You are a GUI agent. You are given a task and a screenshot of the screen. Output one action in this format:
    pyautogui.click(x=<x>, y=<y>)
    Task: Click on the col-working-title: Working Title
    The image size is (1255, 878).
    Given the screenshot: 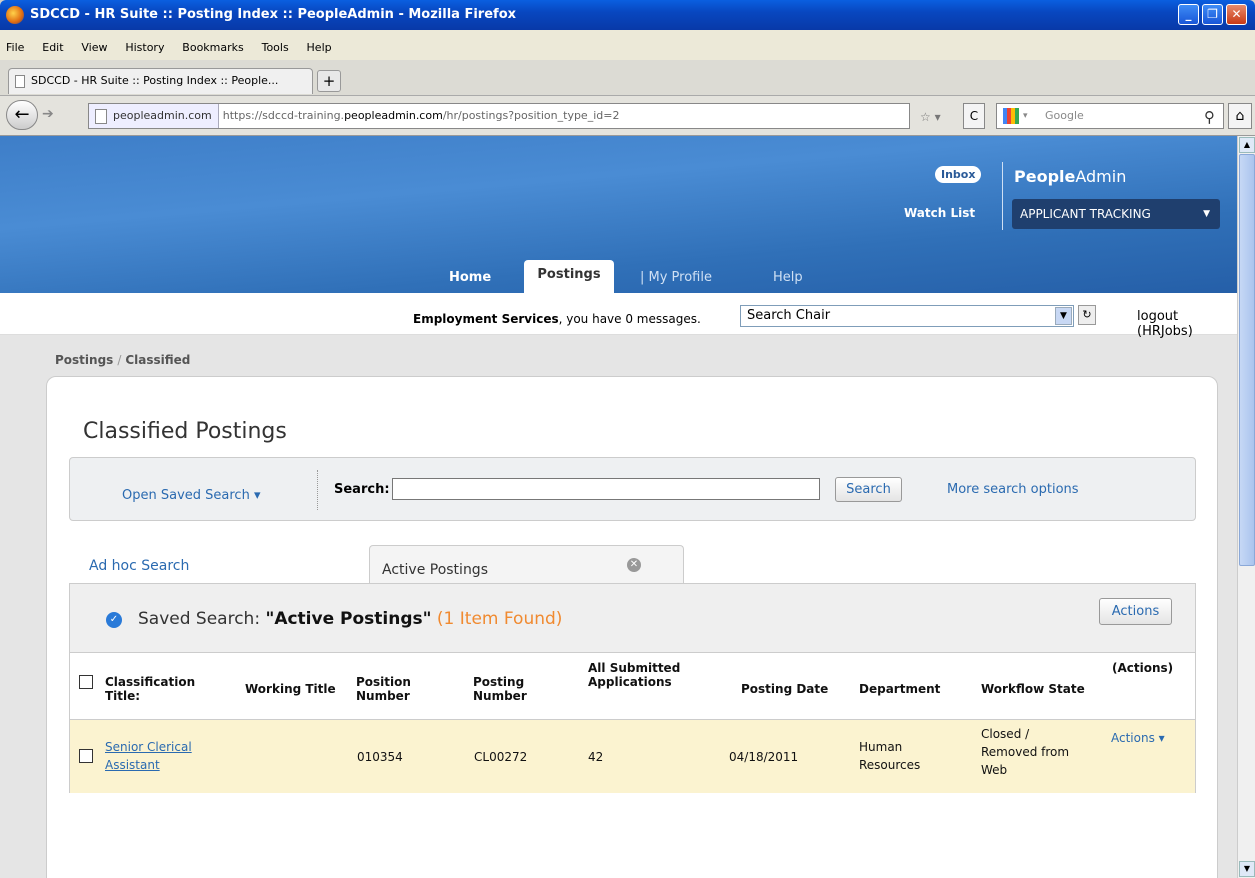 What is the action you would take?
    pyautogui.click(x=290, y=689)
    